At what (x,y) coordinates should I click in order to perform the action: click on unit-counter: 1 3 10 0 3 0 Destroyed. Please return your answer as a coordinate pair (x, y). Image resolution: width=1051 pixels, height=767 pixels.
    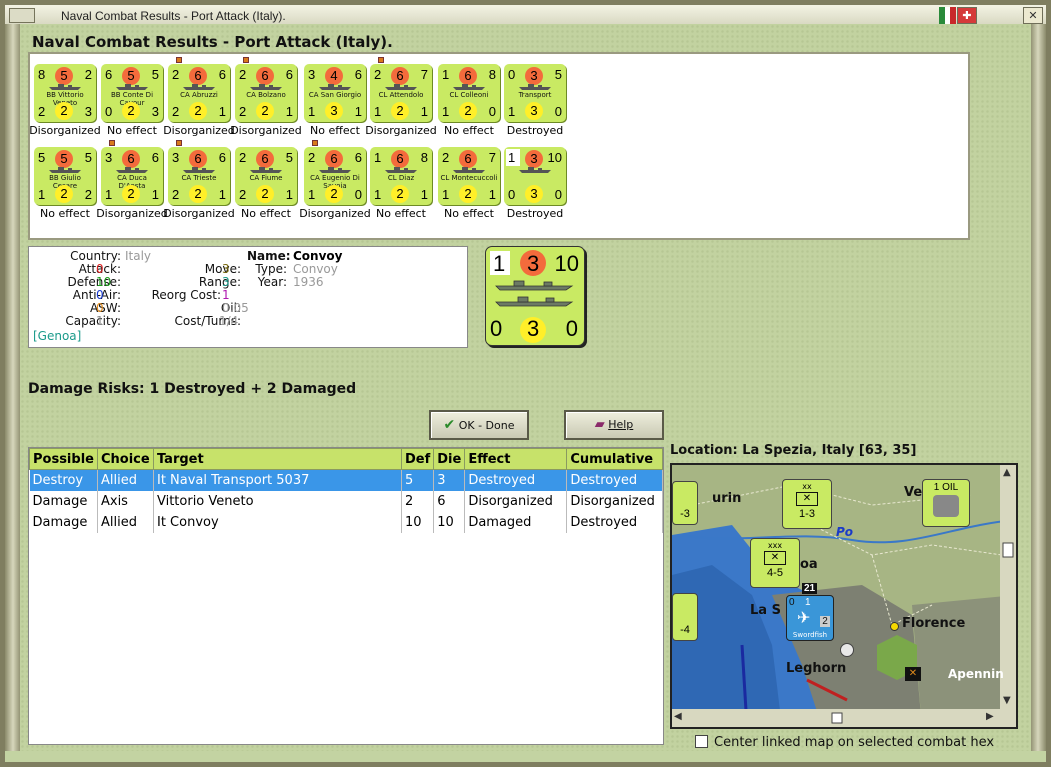
    Looking at the image, I should click on (535, 183).